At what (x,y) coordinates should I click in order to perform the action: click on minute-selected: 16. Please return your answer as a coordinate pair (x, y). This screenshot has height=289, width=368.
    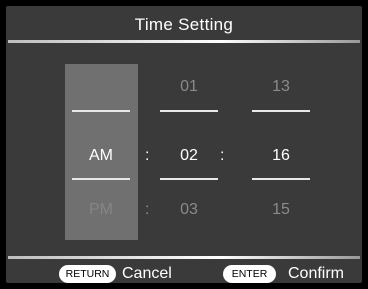
    Looking at the image, I should click on (281, 156).